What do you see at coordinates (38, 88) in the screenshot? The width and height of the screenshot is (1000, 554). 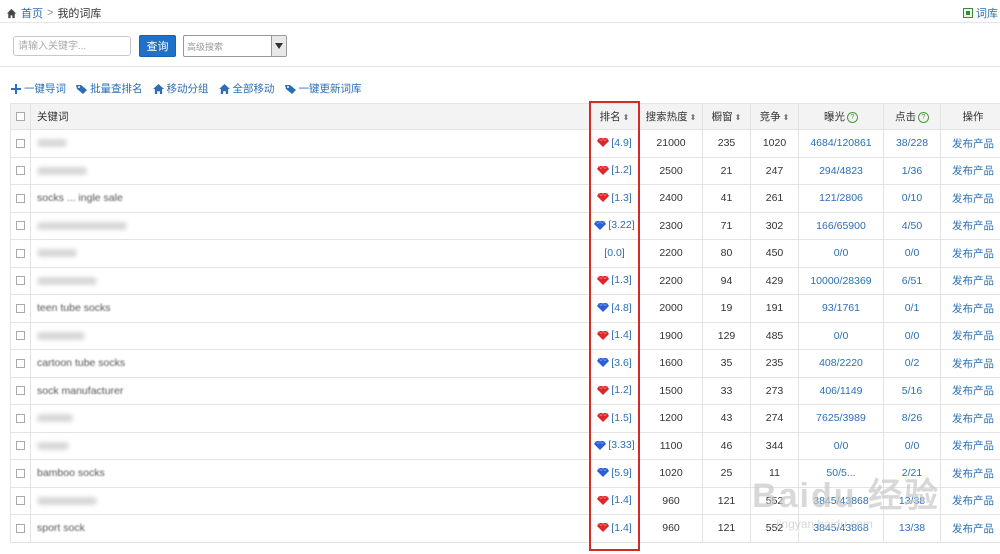 I see `action-0: 一键导词` at bounding box center [38, 88].